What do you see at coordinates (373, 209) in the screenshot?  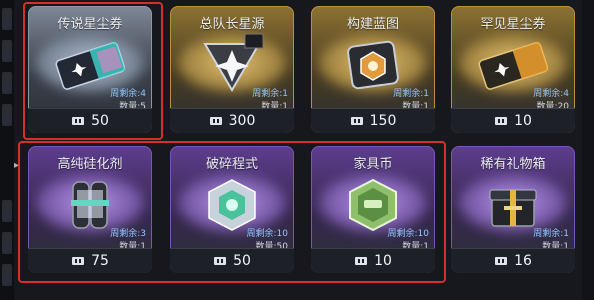 I see `shop-item-card: 家具币 周剩余:10 数量:1 10` at bounding box center [373, 209].